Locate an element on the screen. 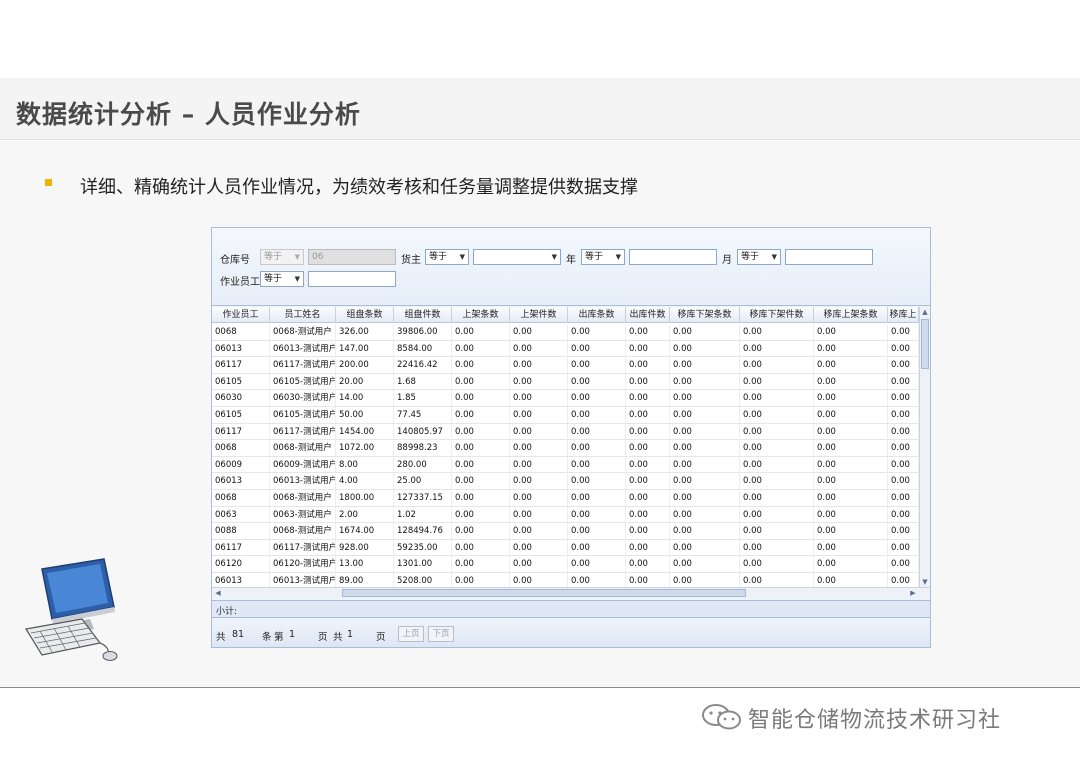 The height and width of the screenshot is (764, 1080). next-page-button: 下页 is located at coordinates (441, 634).